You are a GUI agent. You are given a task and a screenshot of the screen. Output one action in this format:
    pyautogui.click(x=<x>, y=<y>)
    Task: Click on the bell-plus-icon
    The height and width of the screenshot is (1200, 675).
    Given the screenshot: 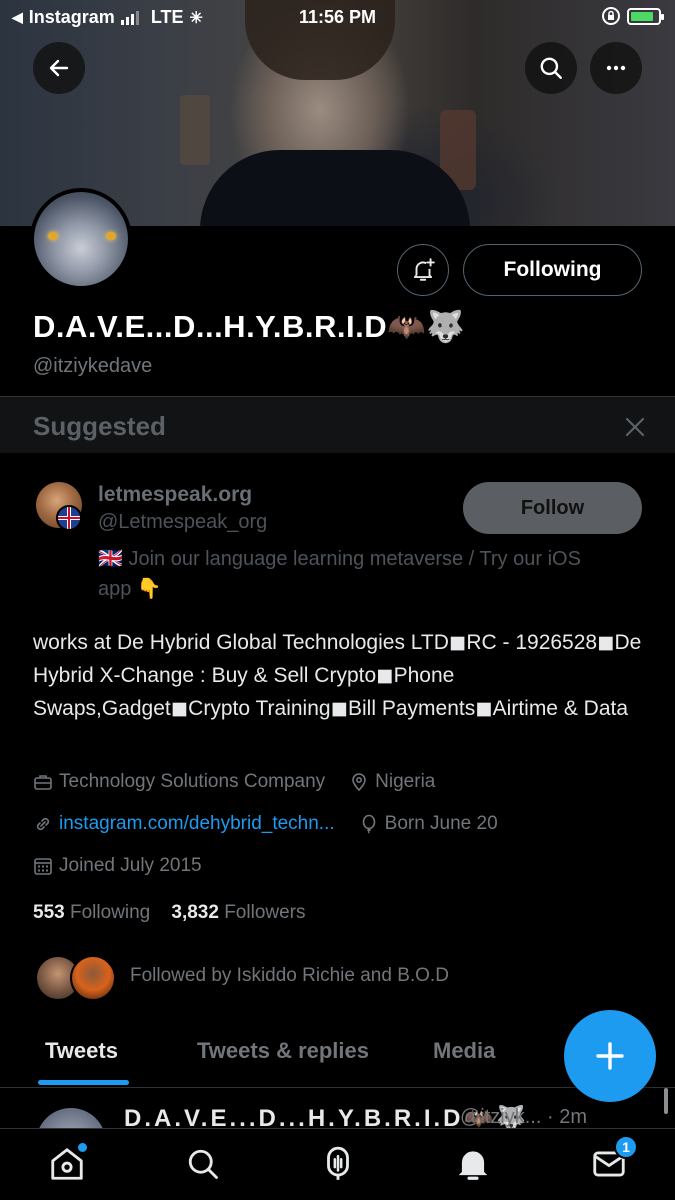 What is the action you would take?
    pyautogui.click(x=424, y=269)
    